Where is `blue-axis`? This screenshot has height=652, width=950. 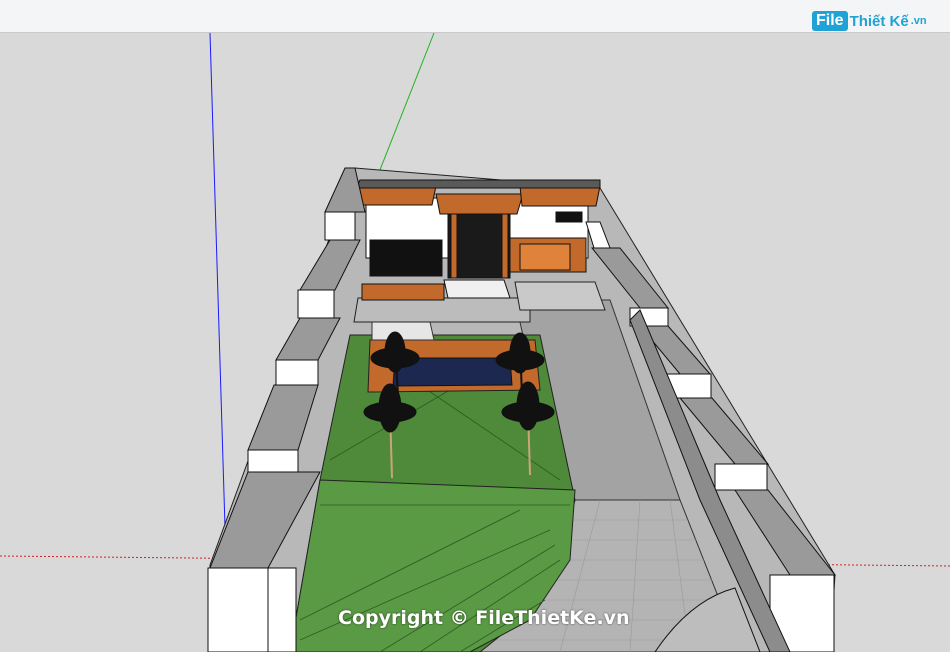 blue-axis is located at coordinates (218, 297).